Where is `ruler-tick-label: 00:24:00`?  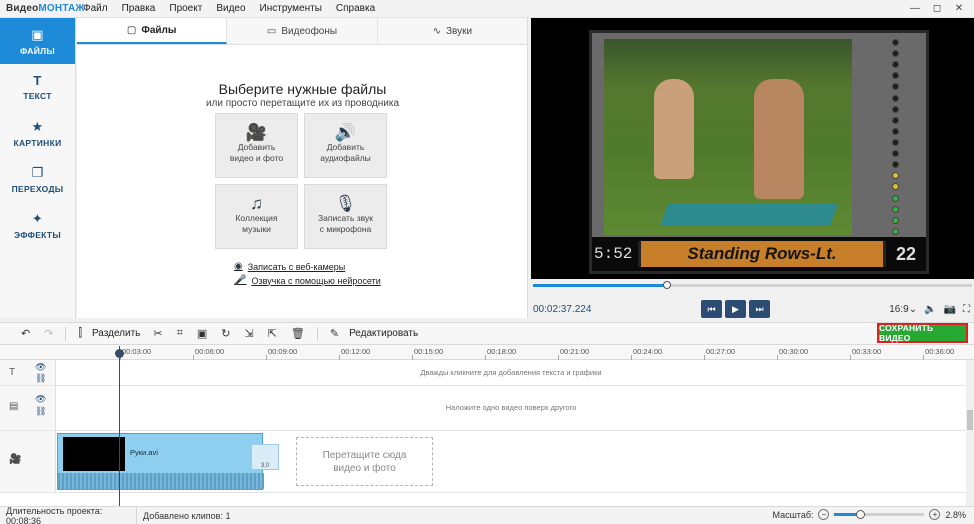 ruler-tick-label: 00:24:00 is located at coordinates (648, 351).